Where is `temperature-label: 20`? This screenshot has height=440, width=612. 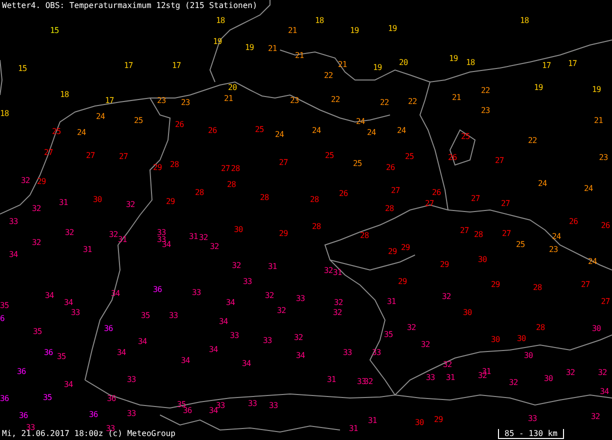 temperature-label: 20 is located at coordinates (232, 87).